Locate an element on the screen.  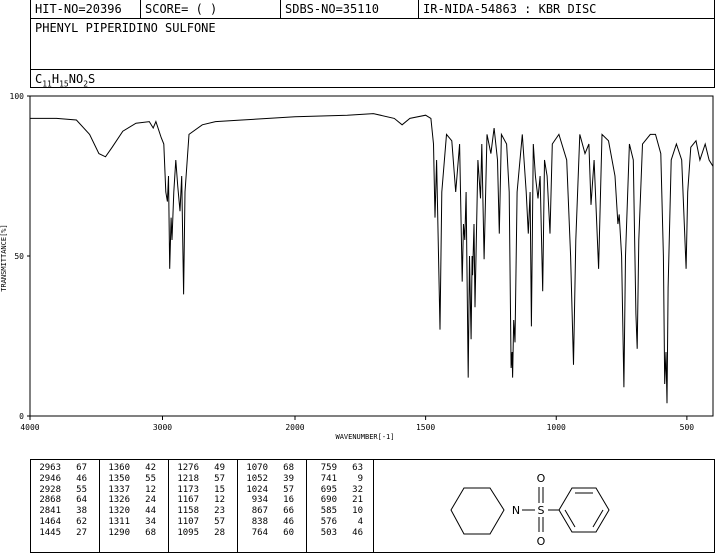
peak-row: 695 32 is located at coordinates (337, 490).